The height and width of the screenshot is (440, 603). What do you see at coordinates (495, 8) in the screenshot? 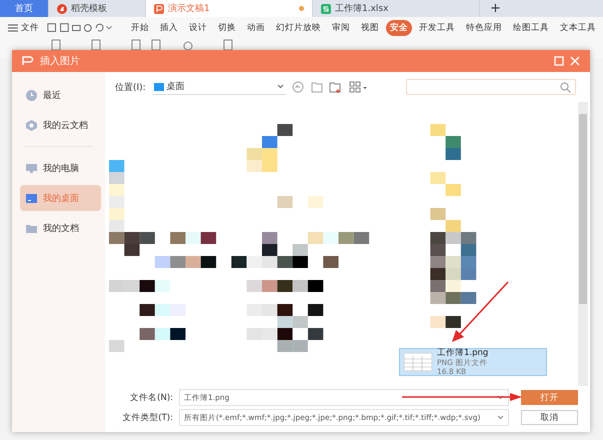
I see `new-tab-button: +` at bounding box center [495, 8].